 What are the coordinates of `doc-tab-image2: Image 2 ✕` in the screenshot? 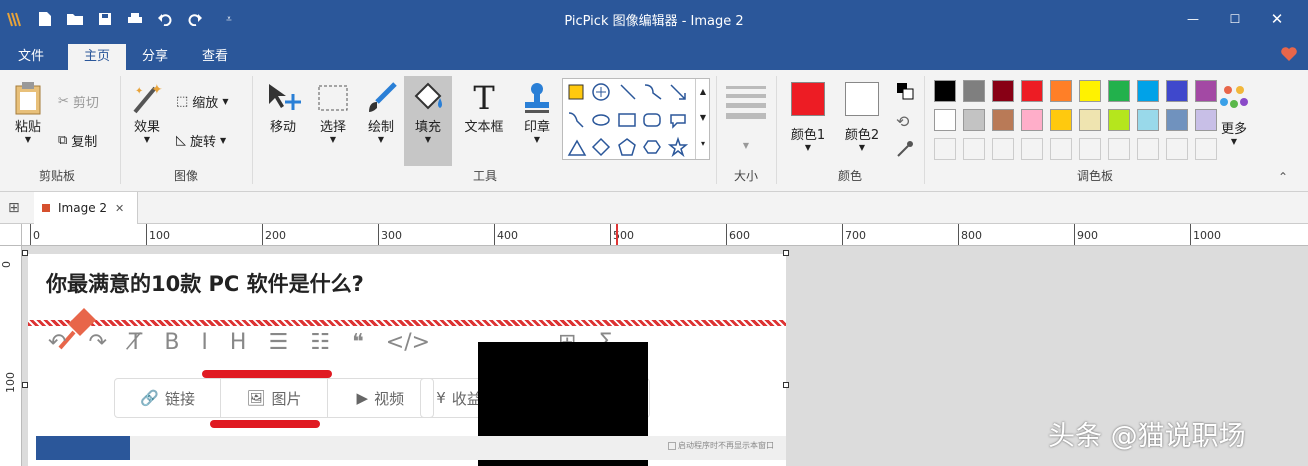 It's located at (86, 208).